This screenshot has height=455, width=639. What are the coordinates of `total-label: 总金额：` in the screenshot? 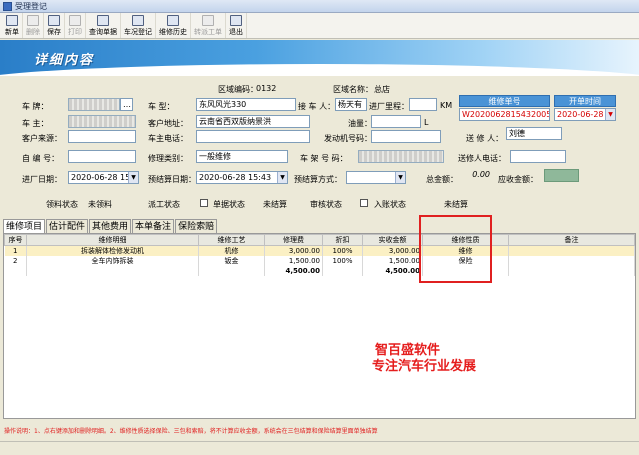 It's located at (442, 179).